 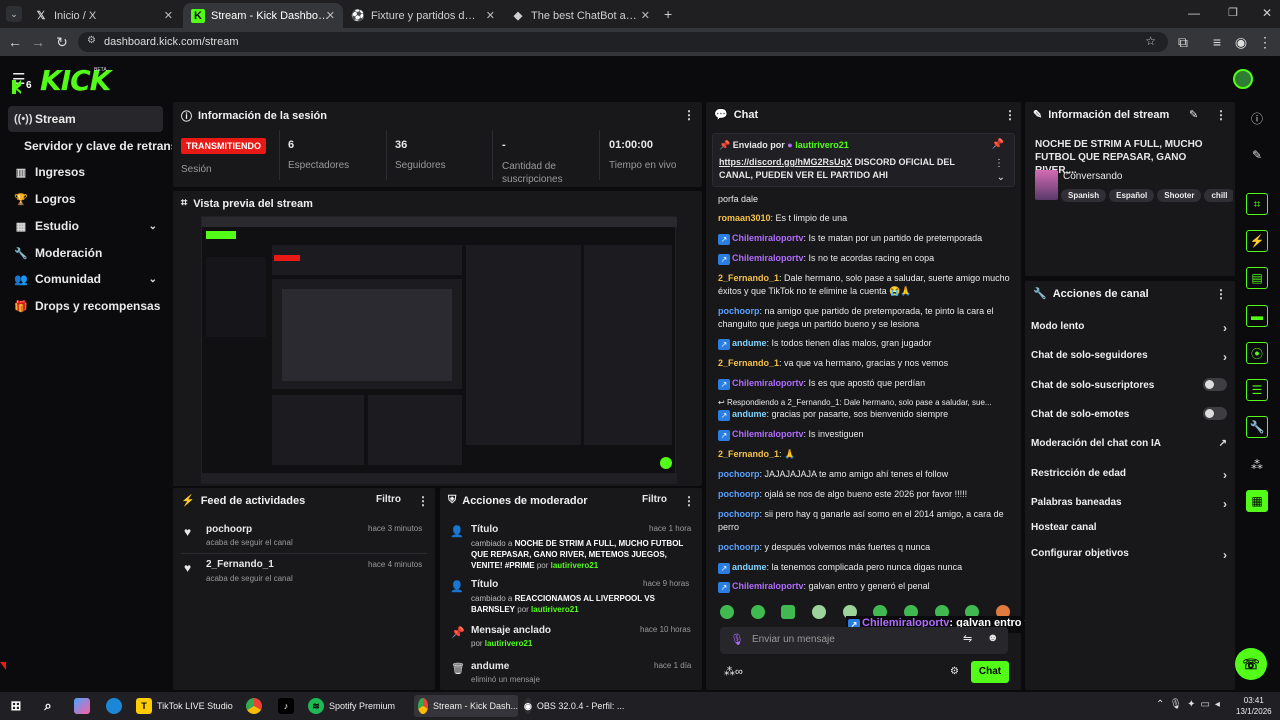 I want to click on new-tab-icon: +, so click(x=668, y=14).